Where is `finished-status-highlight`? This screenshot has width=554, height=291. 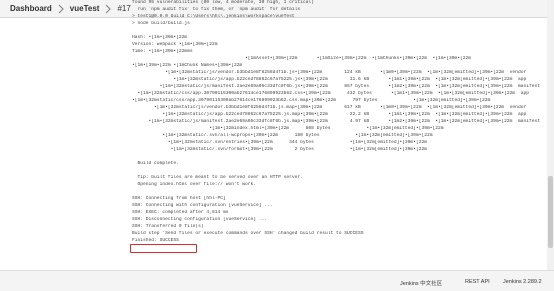
finished-status-highlight is located at coordinates (163, 248).